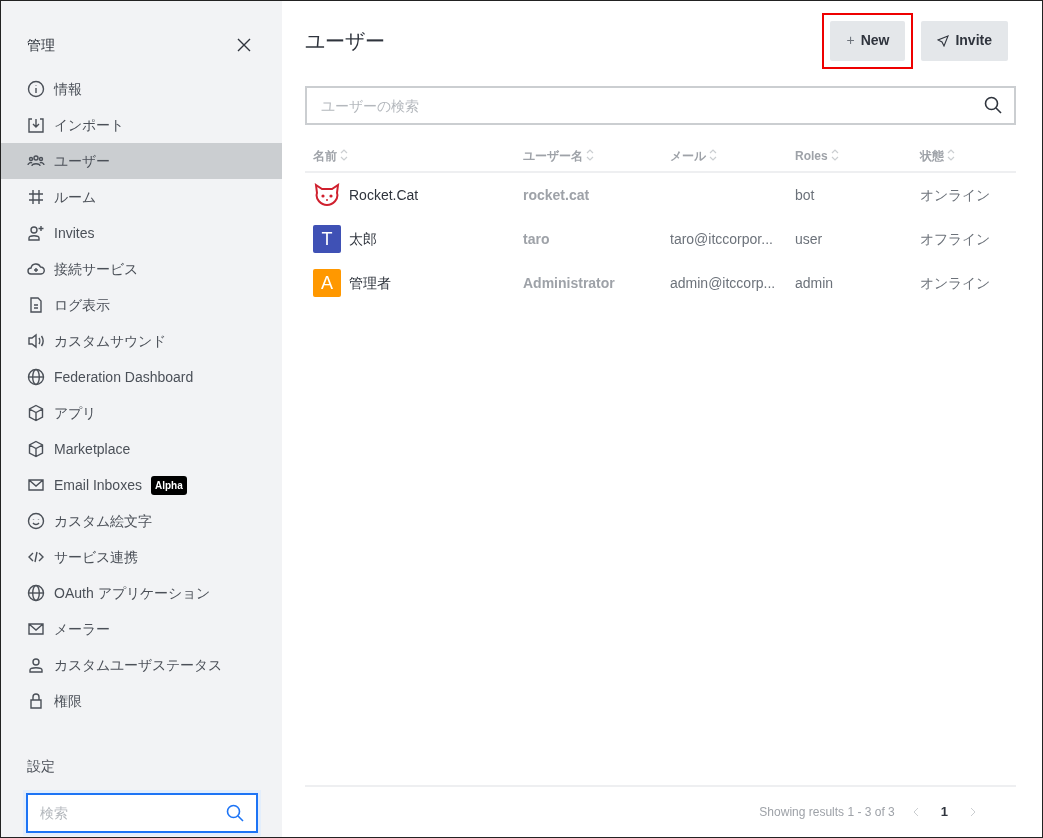 The height and width of the screenshot is (838, 1043). I want to click on sidebar-item: Invites, so click(141, 233).